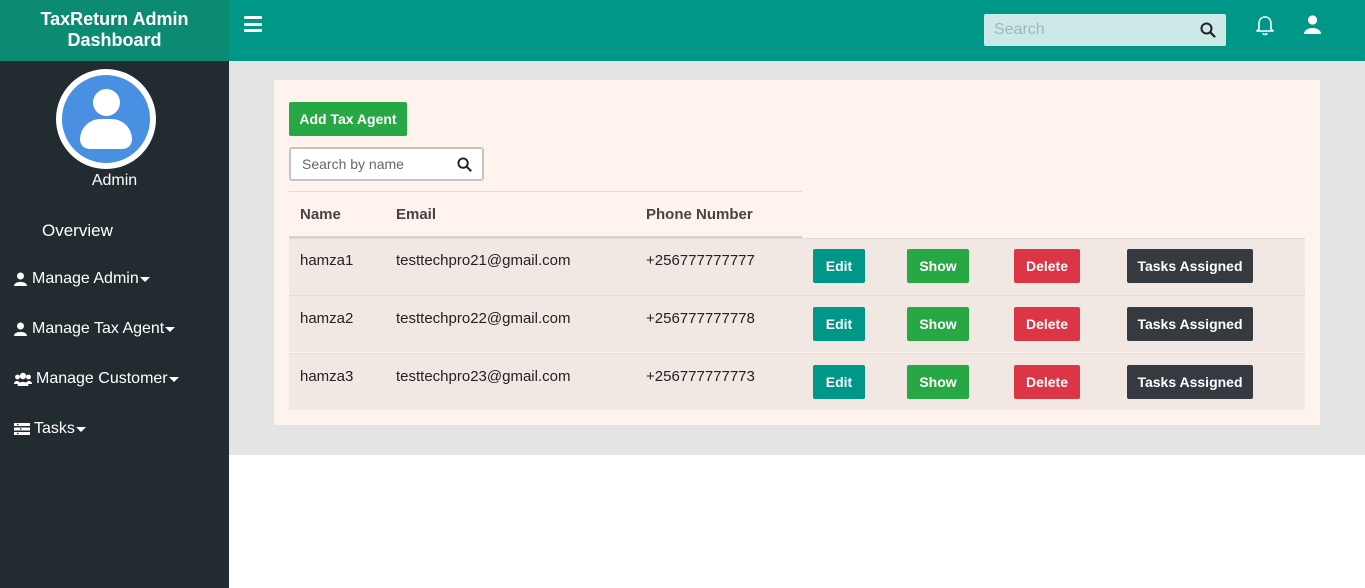  What do you see at coordinates (483, 376) in the screenshot?
I see `cell-email: testtechpro23@gmail.com` at bounding box center [483, 376].